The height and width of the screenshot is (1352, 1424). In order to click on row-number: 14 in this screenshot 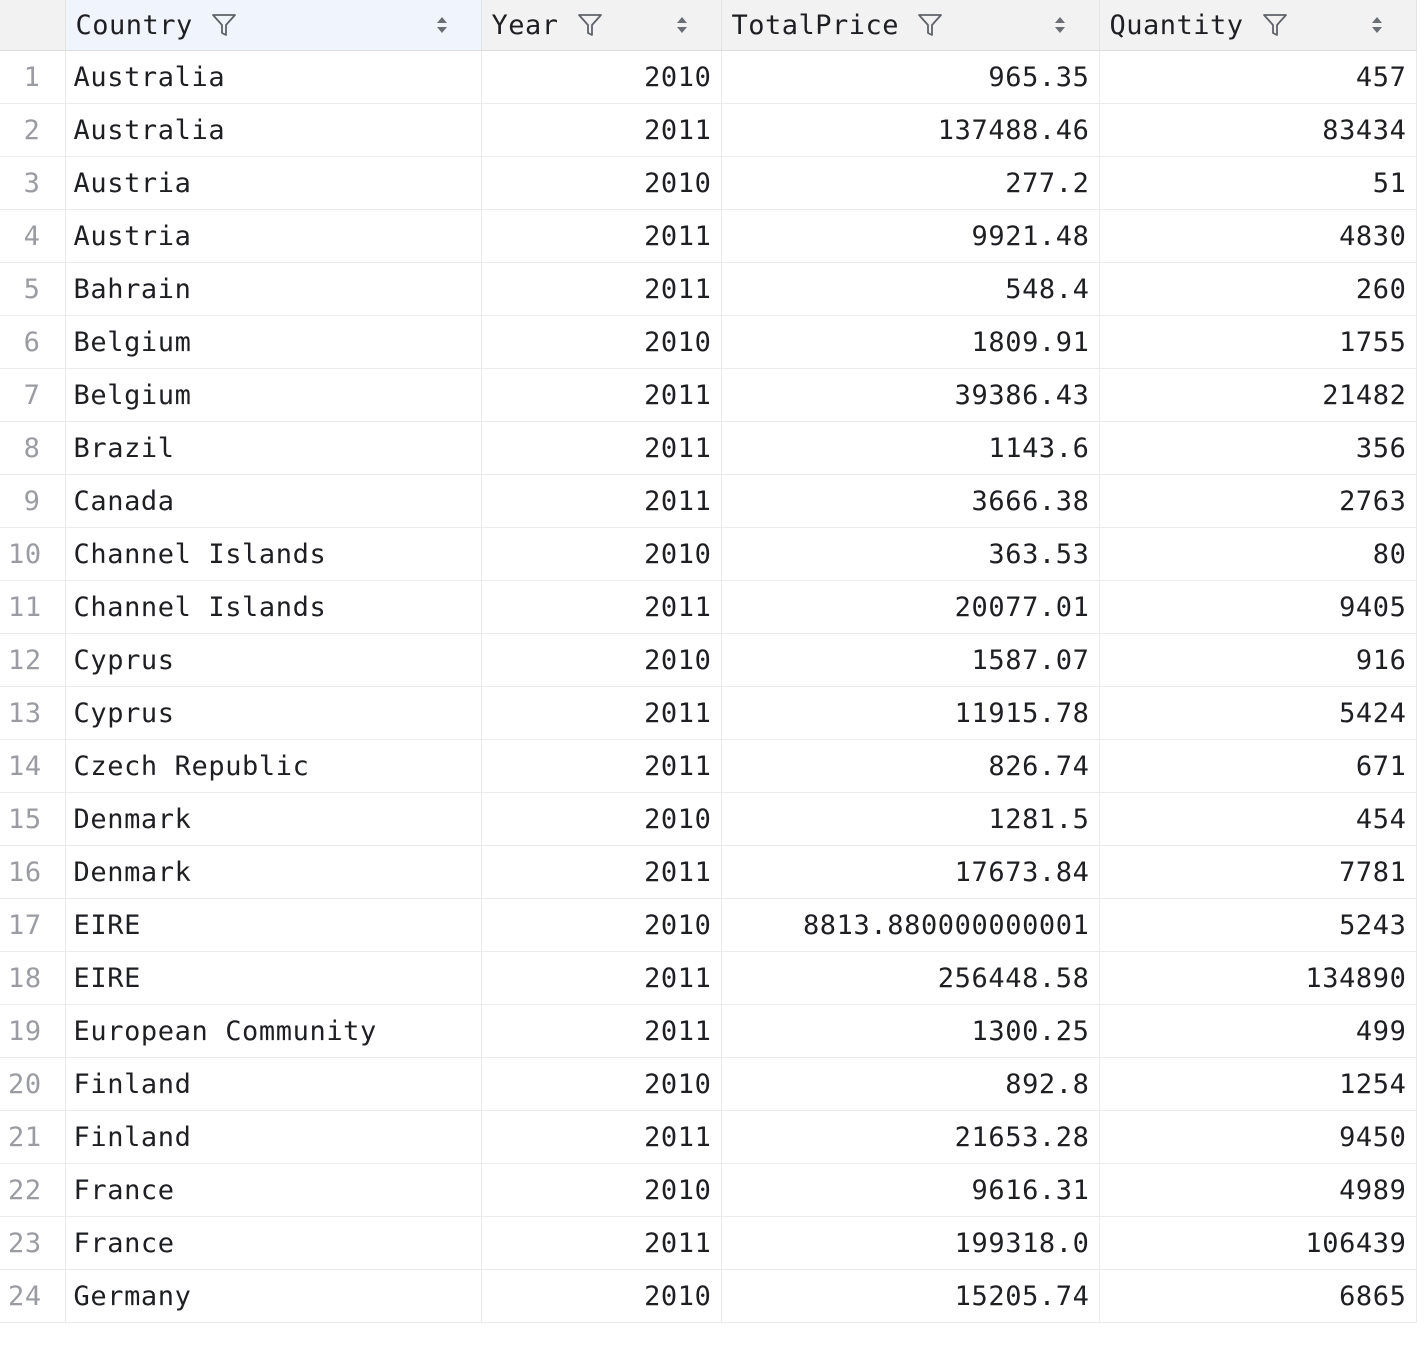, I will do `click(33, 766)`.